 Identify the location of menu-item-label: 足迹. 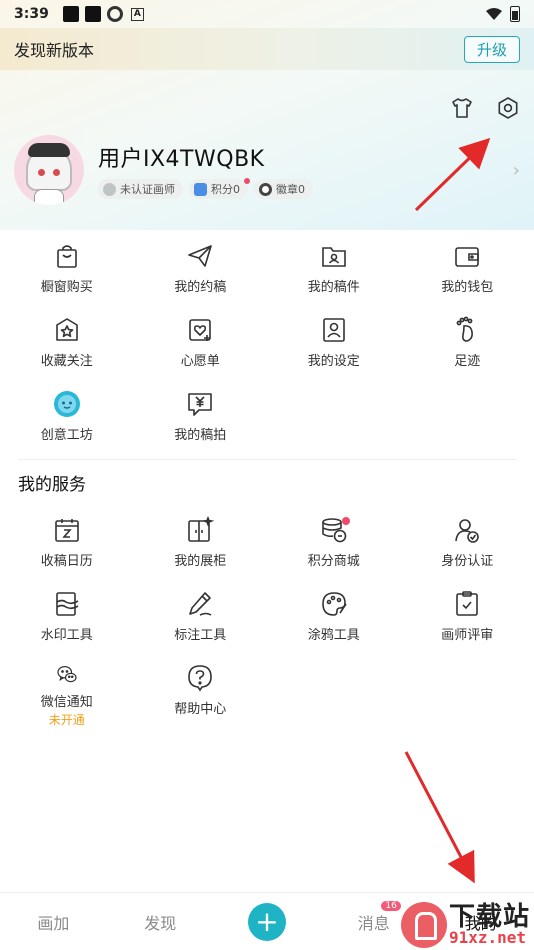
(467, 361).